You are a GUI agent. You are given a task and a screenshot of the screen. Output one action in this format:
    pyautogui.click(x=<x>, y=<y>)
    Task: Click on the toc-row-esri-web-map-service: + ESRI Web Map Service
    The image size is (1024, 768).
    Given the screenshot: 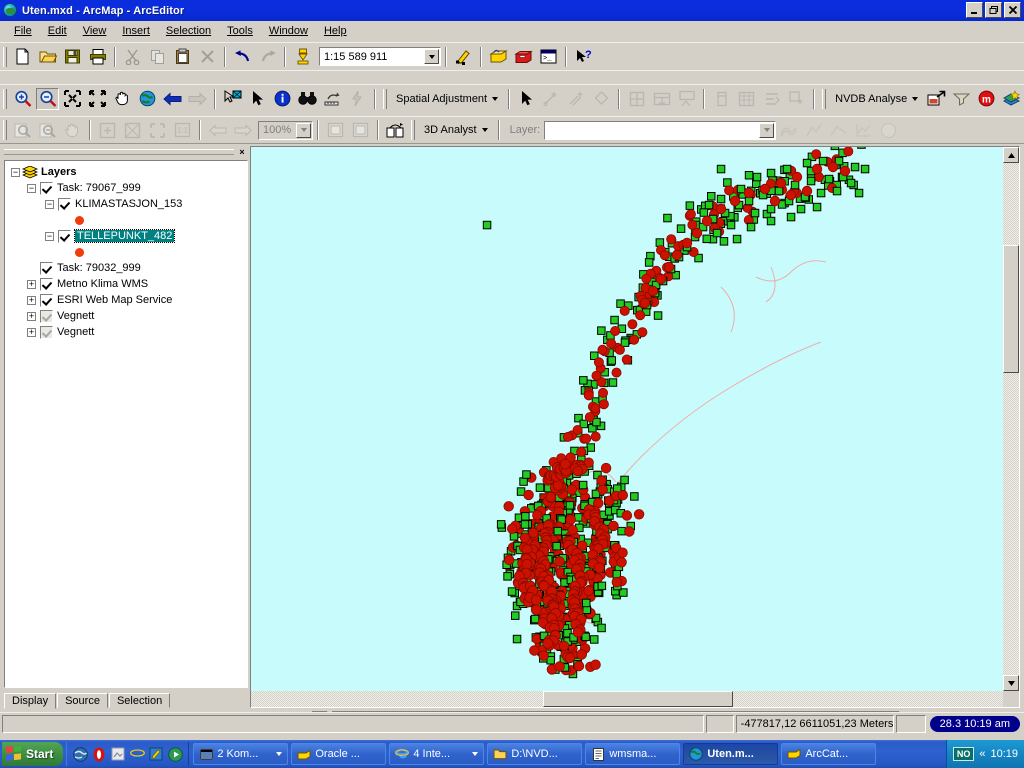 What is the action you would take?
    pyautogui.click(x=127, y=300)
    